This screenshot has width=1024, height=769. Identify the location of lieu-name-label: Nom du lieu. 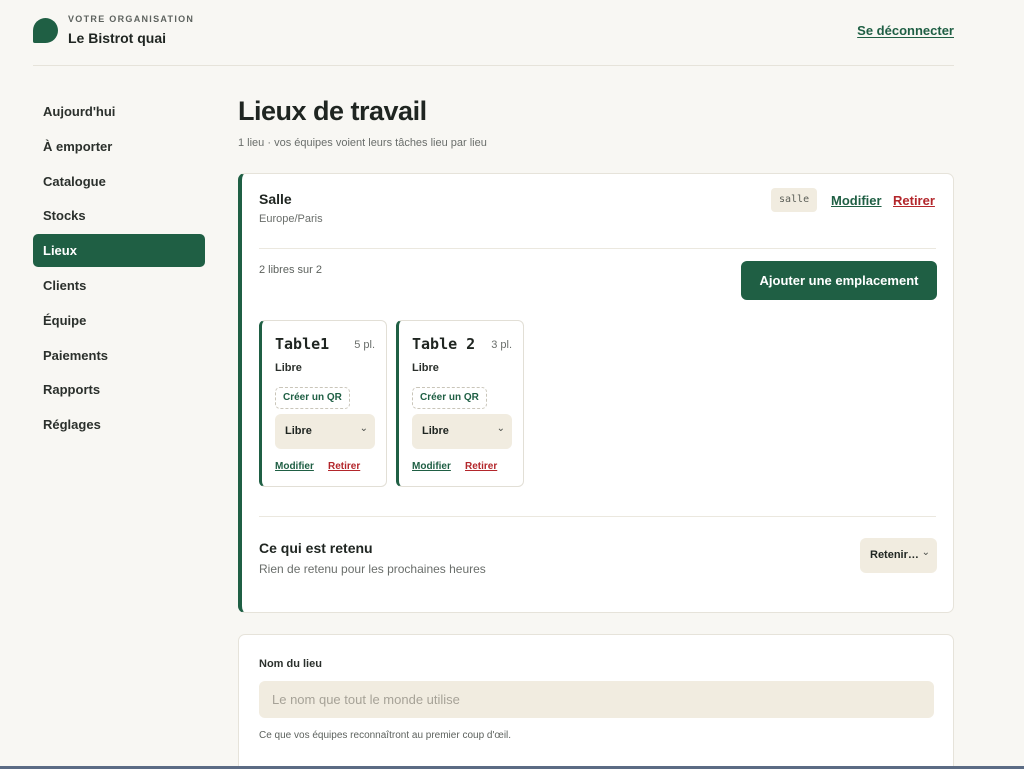
(290, 664).